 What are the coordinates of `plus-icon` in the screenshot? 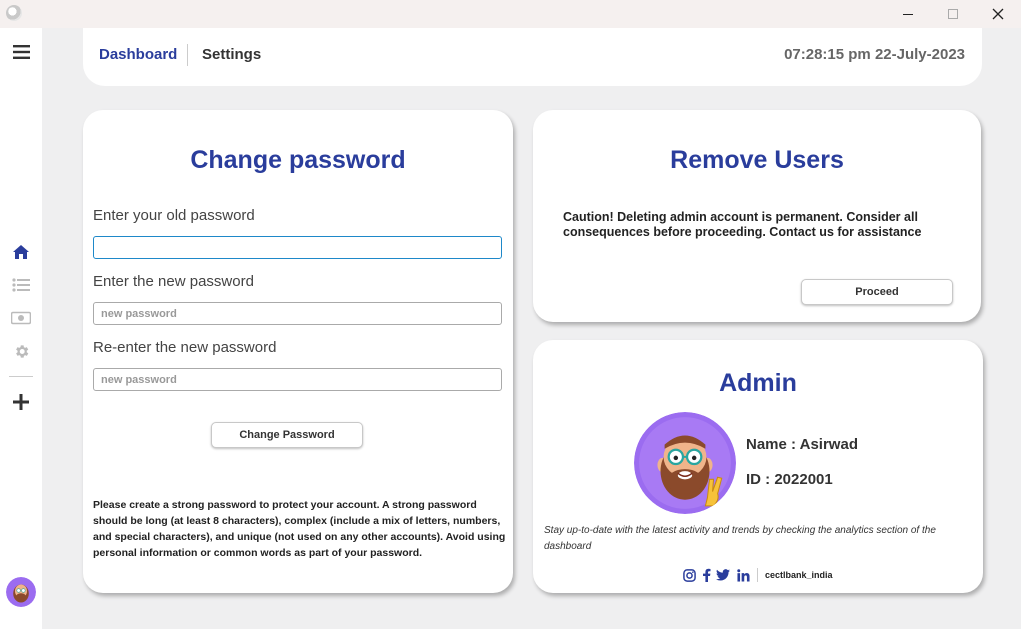 It's located at (21, 402).